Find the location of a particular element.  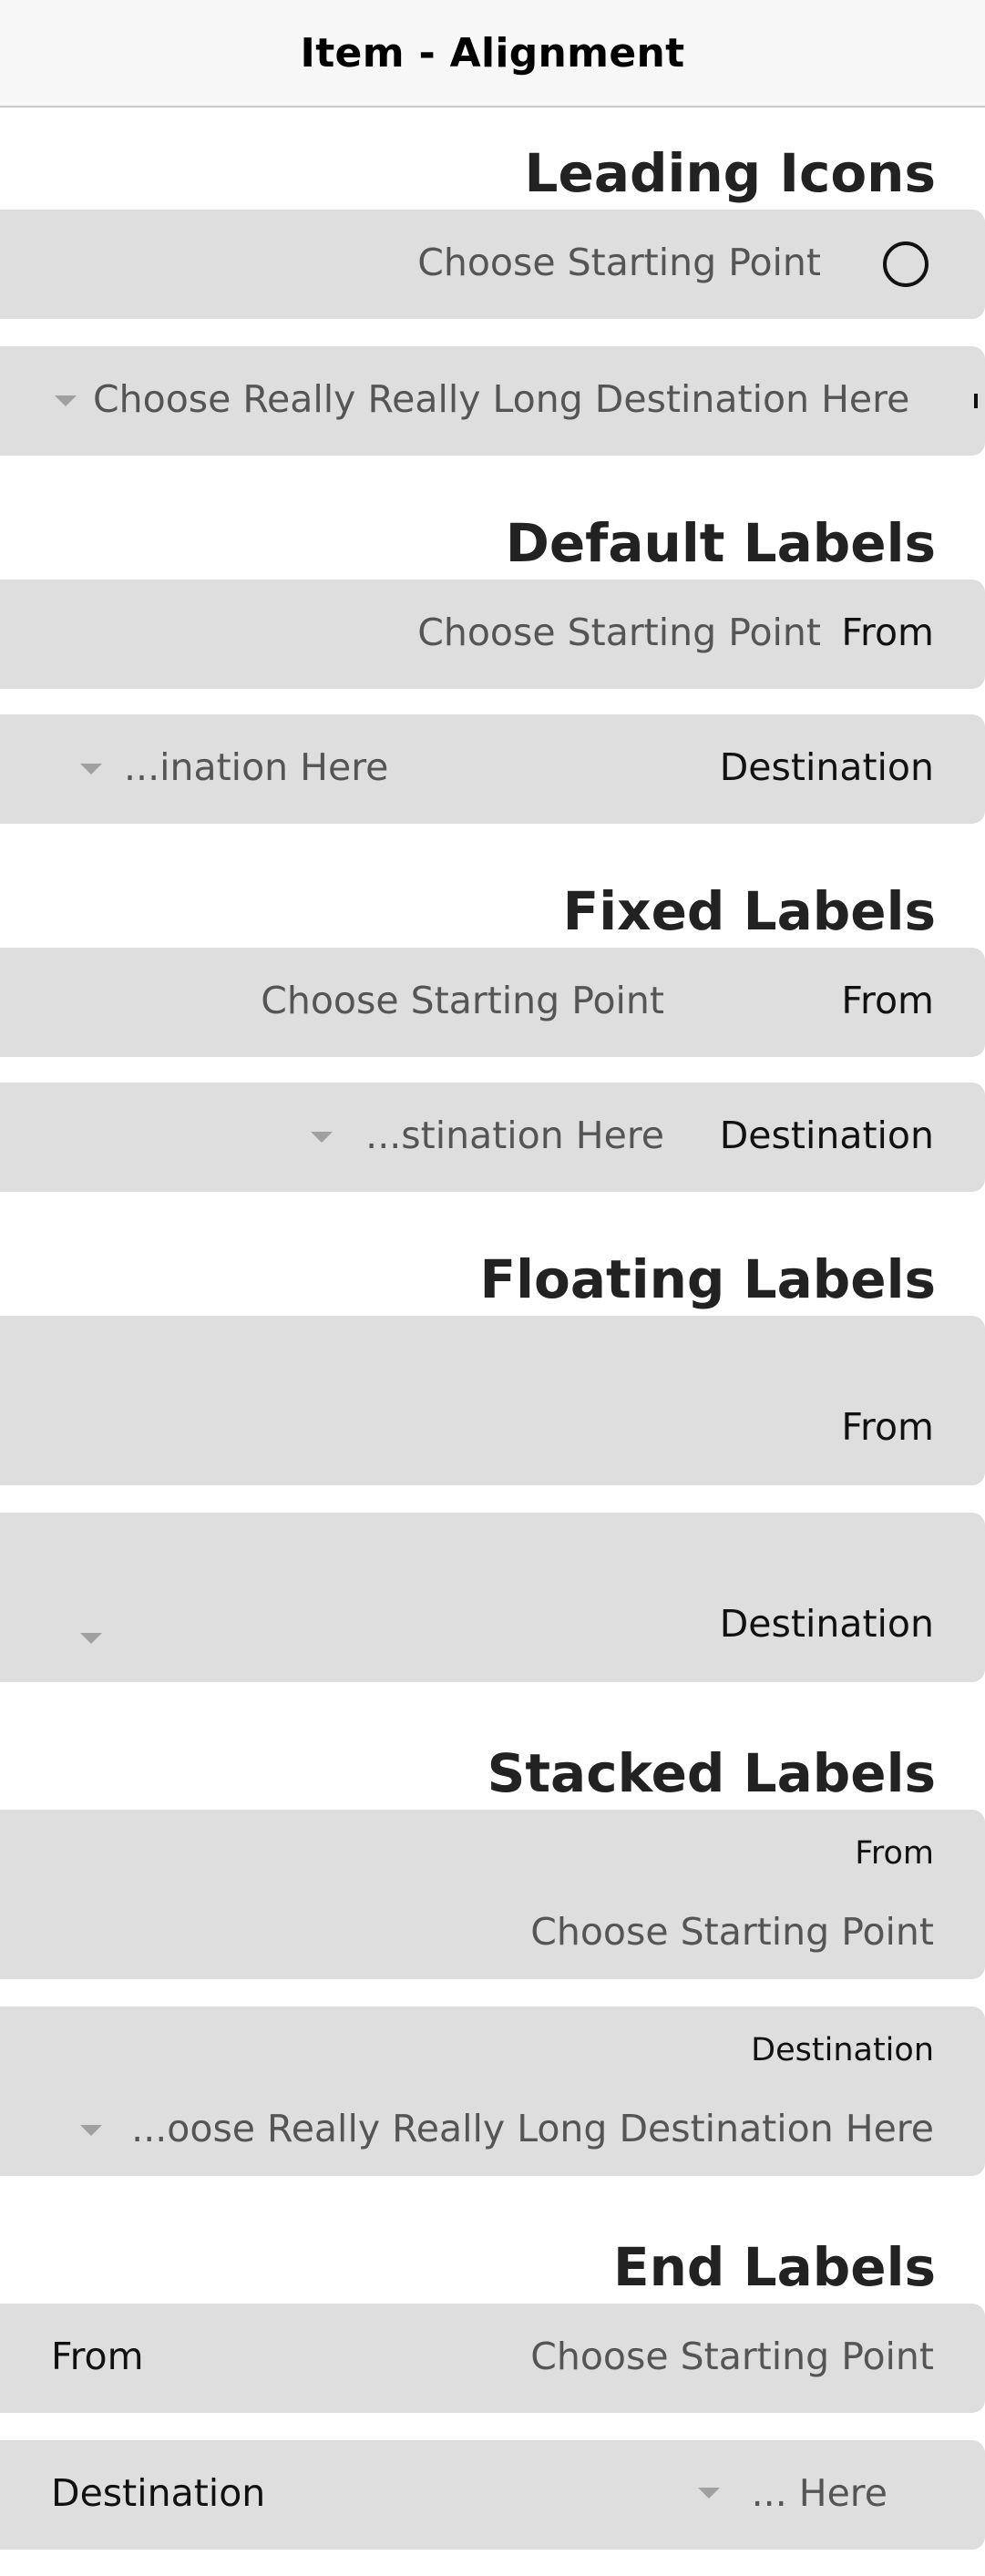

section-title-end-labels: End Labels is located at coordinates (774, 2267).